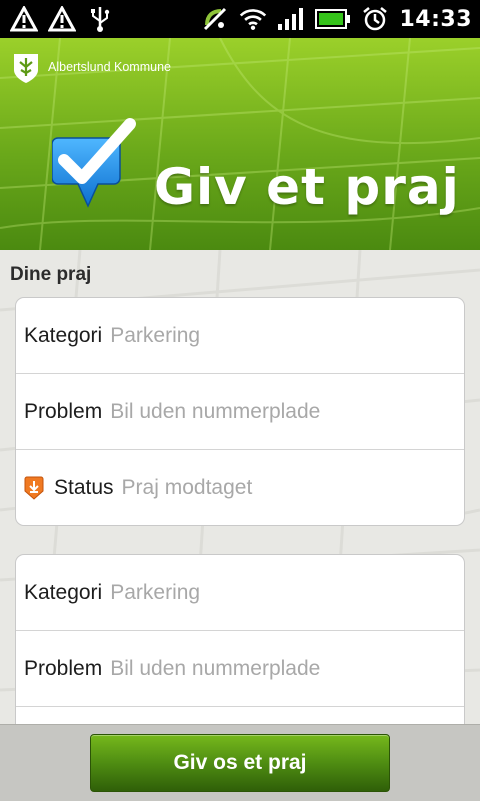 This screenshot has width=480, height=801. Describe the element at coordinates (291, 19) in the screenshot. I see `signal-icon` at that location.